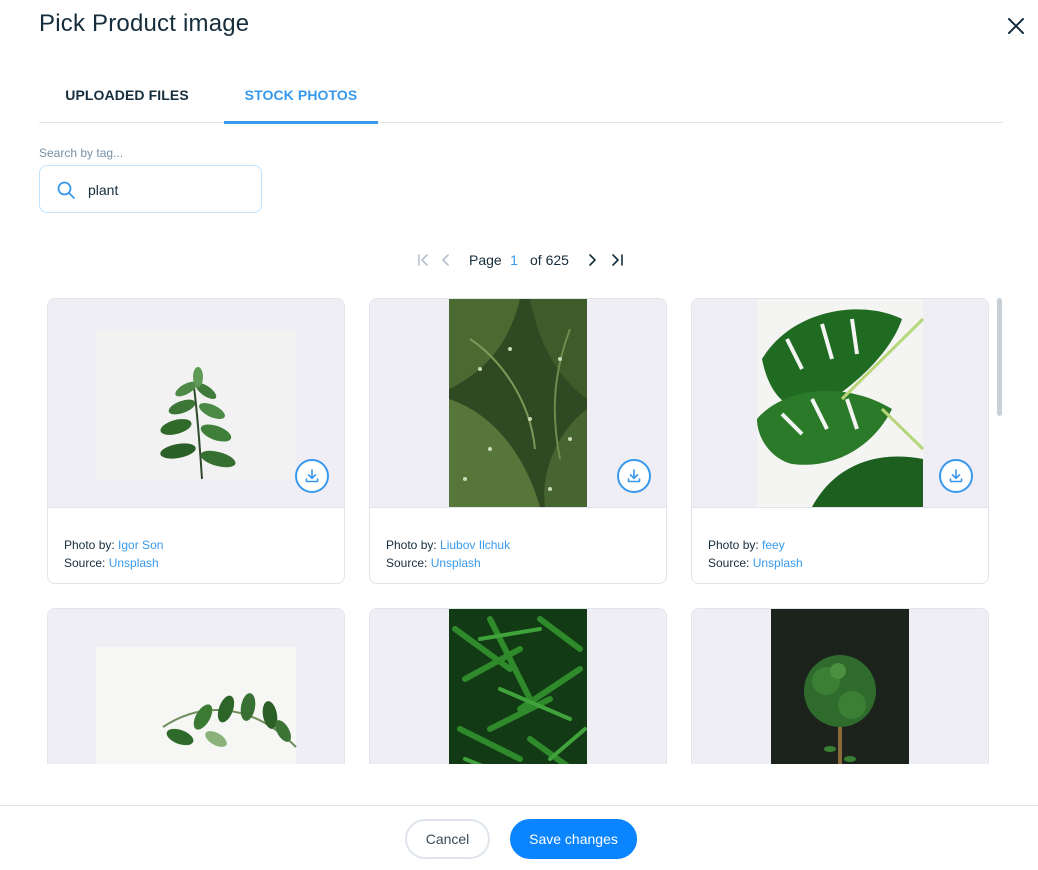 The image size is (1038, 870). I want to click on photo-card: Photo by: Igor Son Source: Unsplash, so click(196, 441).